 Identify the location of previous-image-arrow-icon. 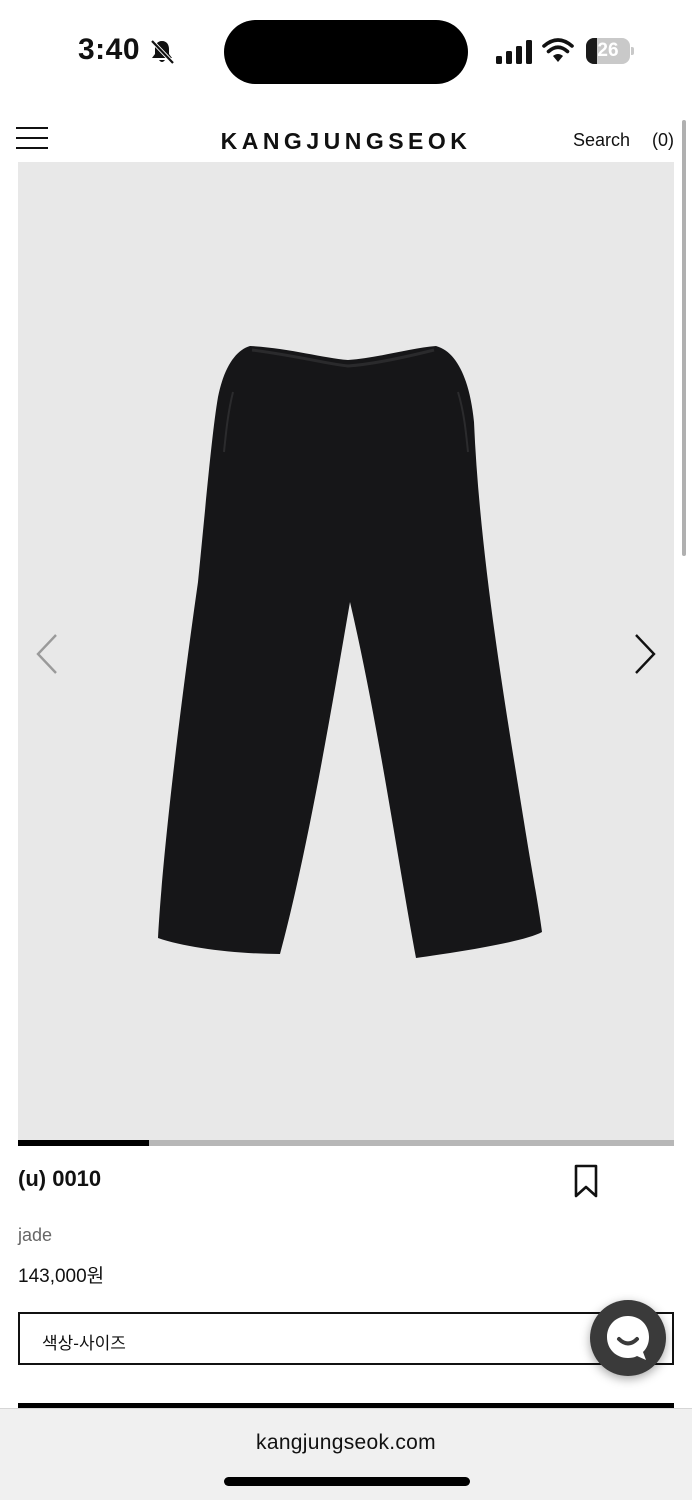
(47, 654).